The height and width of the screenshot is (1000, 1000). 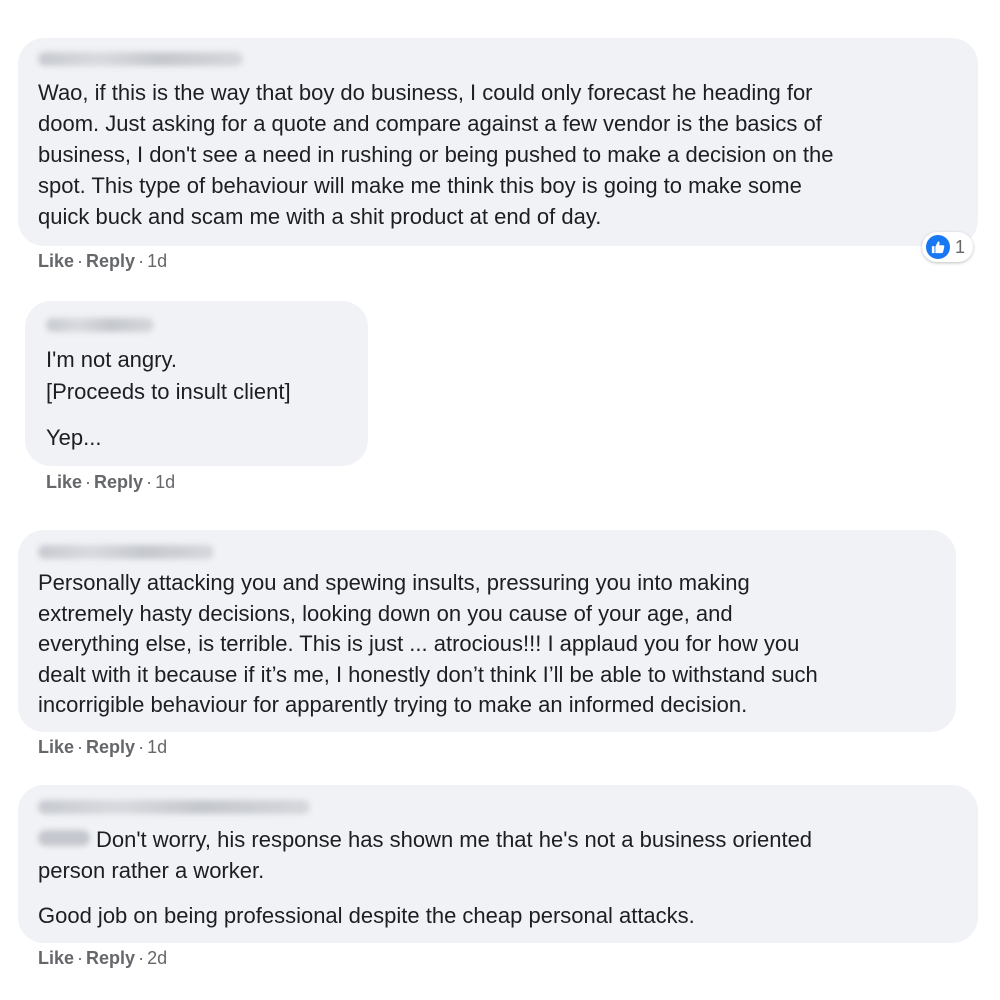 I want to click on comment-text-line: I'm not angry., so click(x=111, y=359).